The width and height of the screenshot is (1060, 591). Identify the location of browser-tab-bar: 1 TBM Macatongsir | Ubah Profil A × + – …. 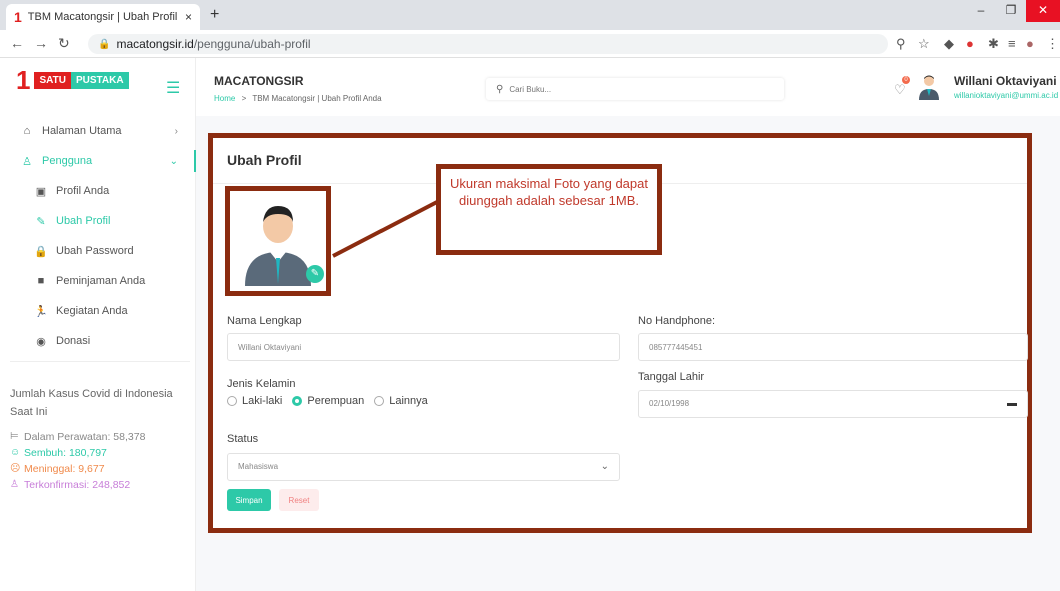
(530, 15).